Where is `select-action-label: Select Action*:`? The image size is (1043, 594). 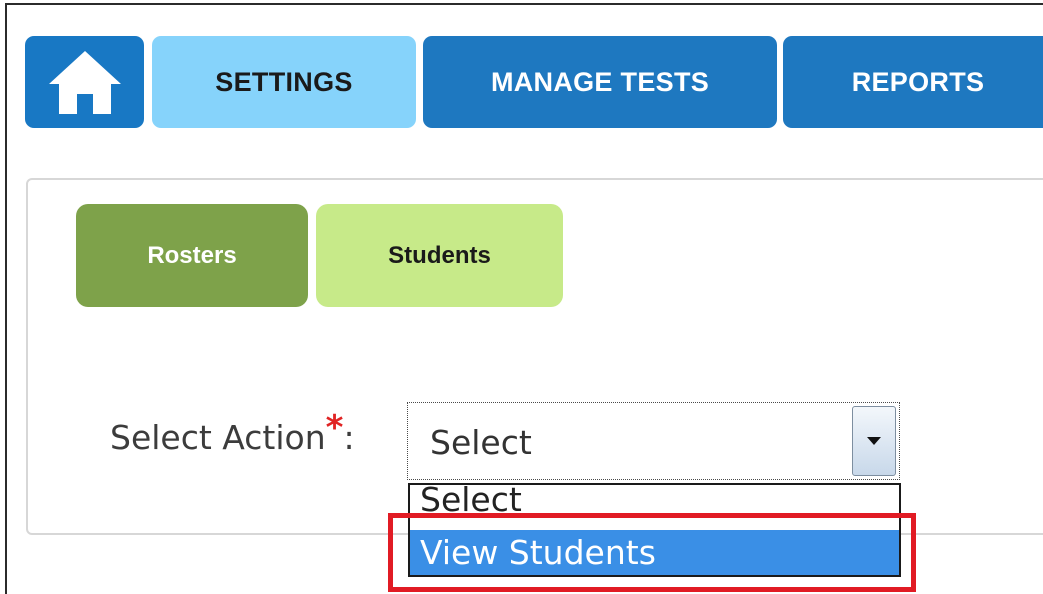
select-action-label: Select Action*: is located at coordinates (232, 433).